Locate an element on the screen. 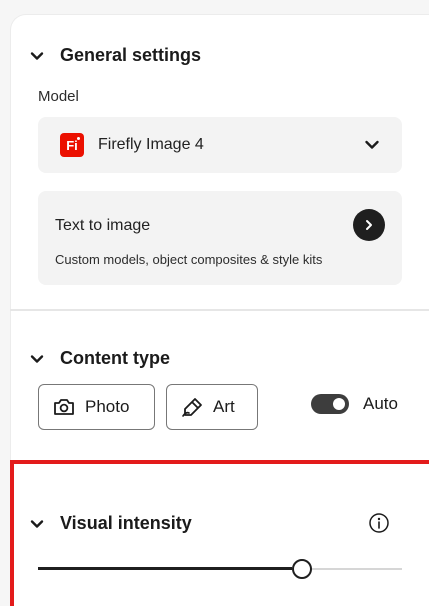  slider-thumb is located at coordinates (301, 569).